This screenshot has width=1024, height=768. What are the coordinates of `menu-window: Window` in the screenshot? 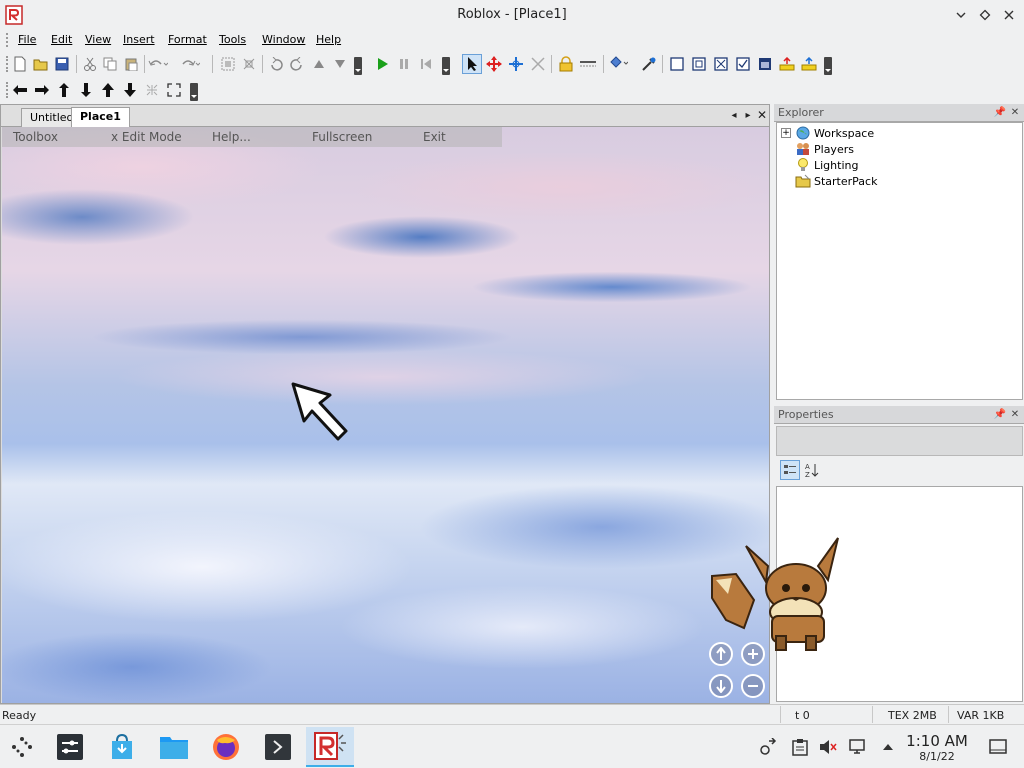 It's located at (283, 39).